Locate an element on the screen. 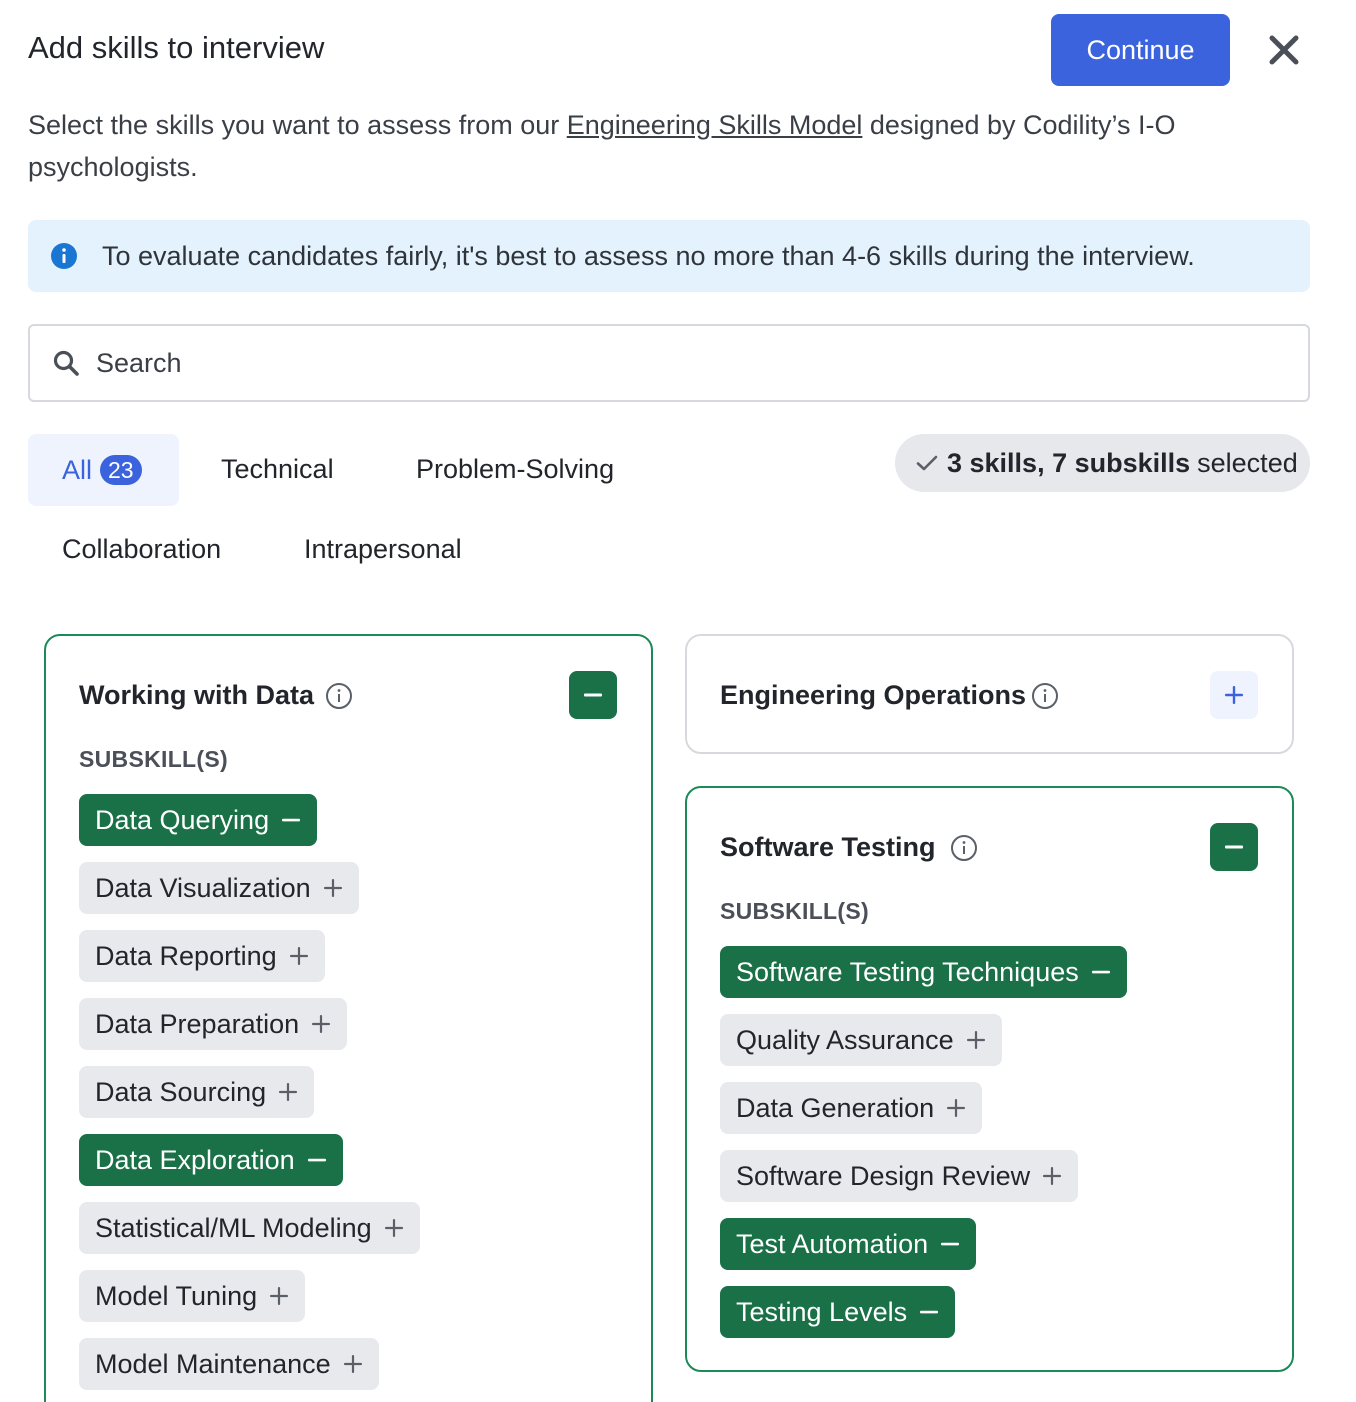  tab-all-count-badge: 23 is located at coordinates (121, 470).